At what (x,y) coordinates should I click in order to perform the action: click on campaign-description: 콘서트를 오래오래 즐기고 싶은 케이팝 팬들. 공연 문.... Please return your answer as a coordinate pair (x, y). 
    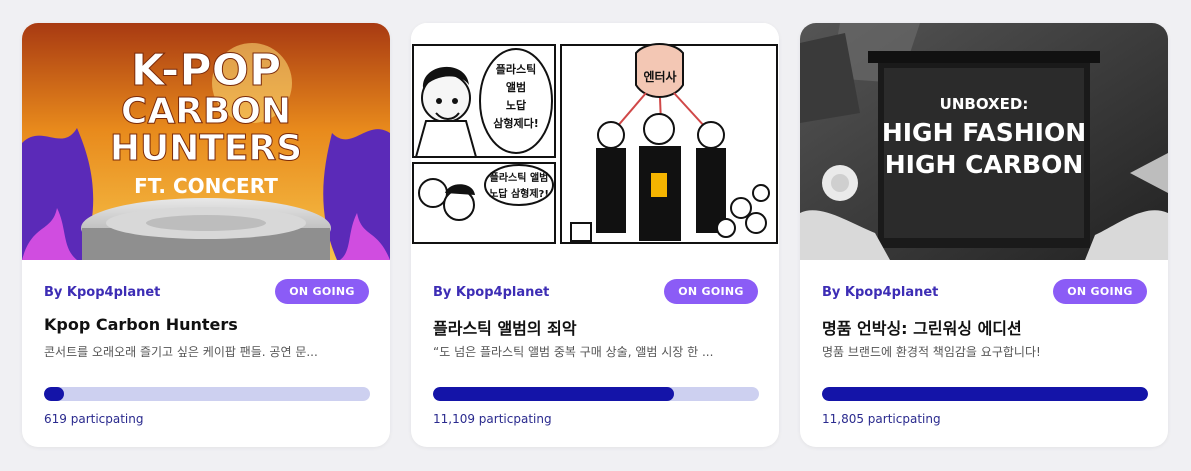
    Looking at the image, I should click on (181, 352).